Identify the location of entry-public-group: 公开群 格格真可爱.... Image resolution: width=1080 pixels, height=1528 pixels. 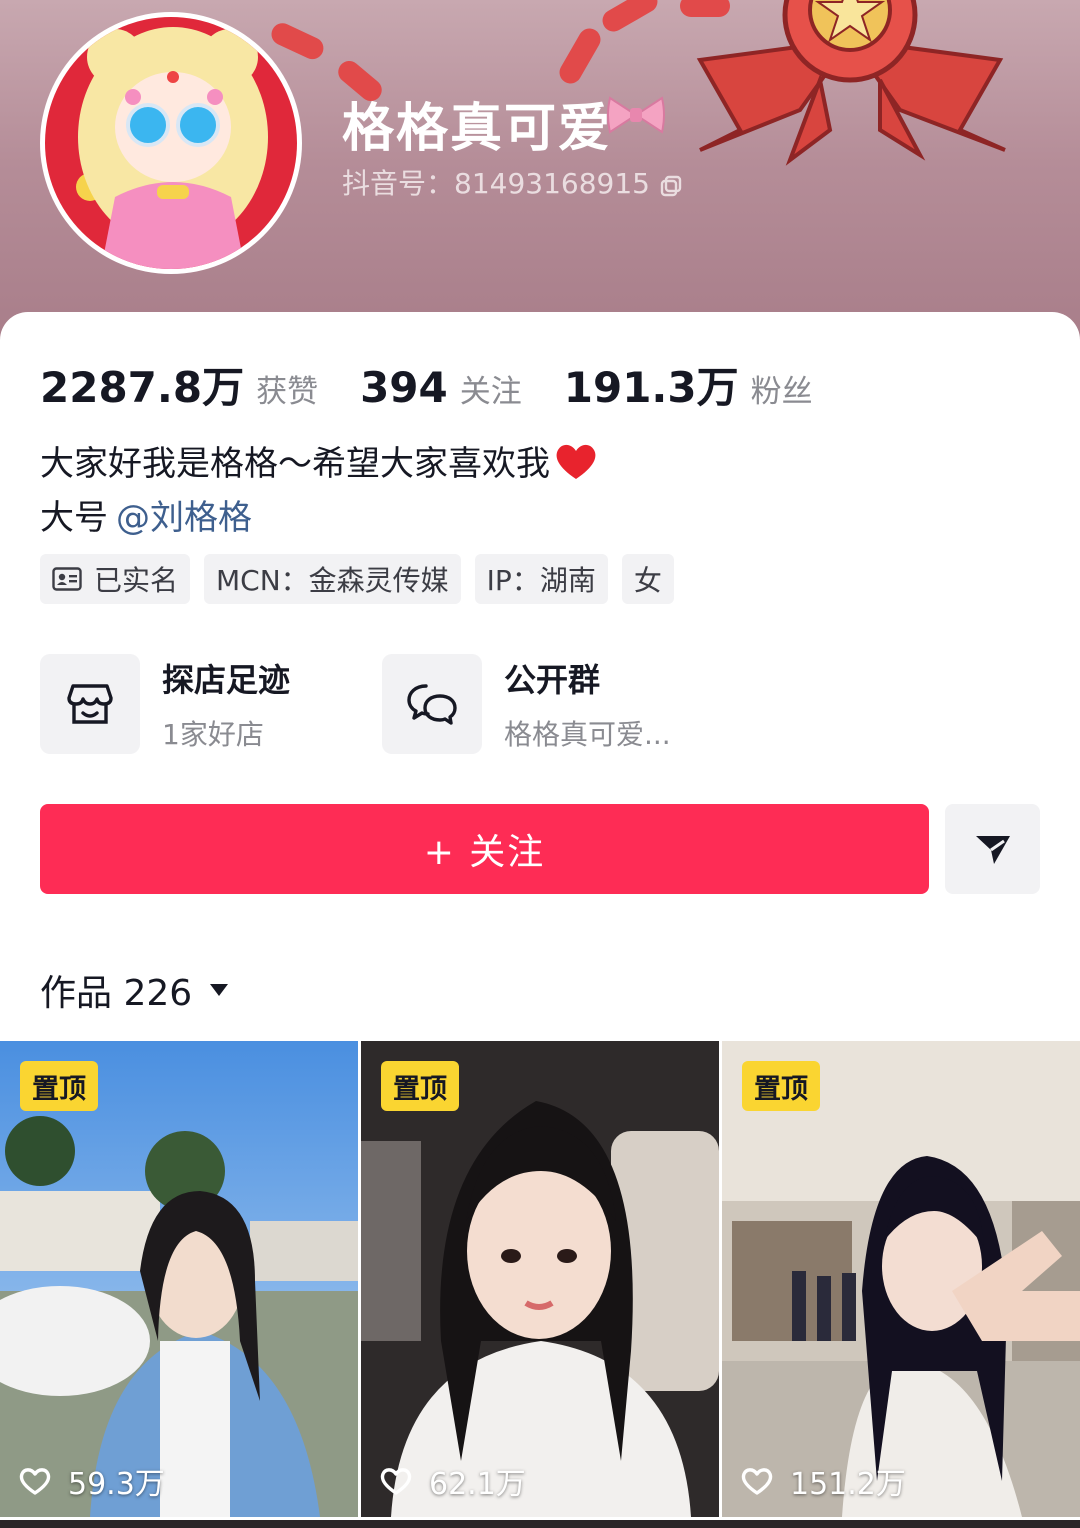
(526, 704).